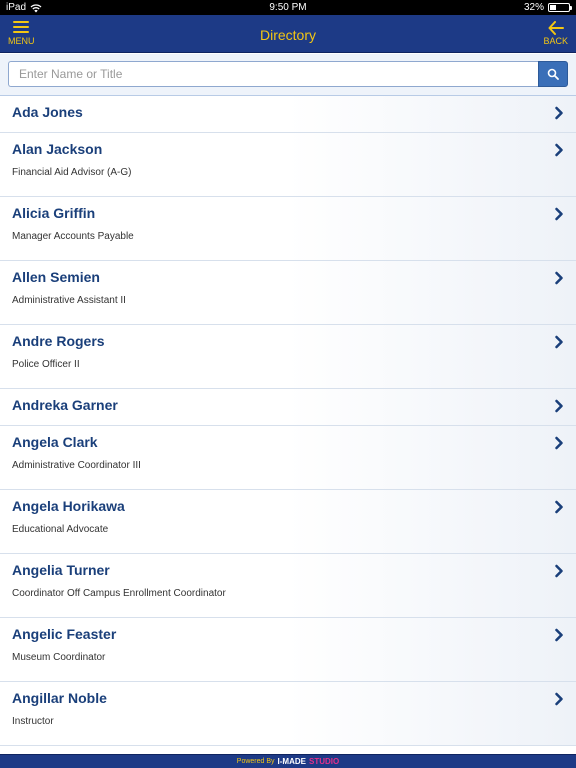  I want to click on person-name: Andreka Garner, so click(65, 405).